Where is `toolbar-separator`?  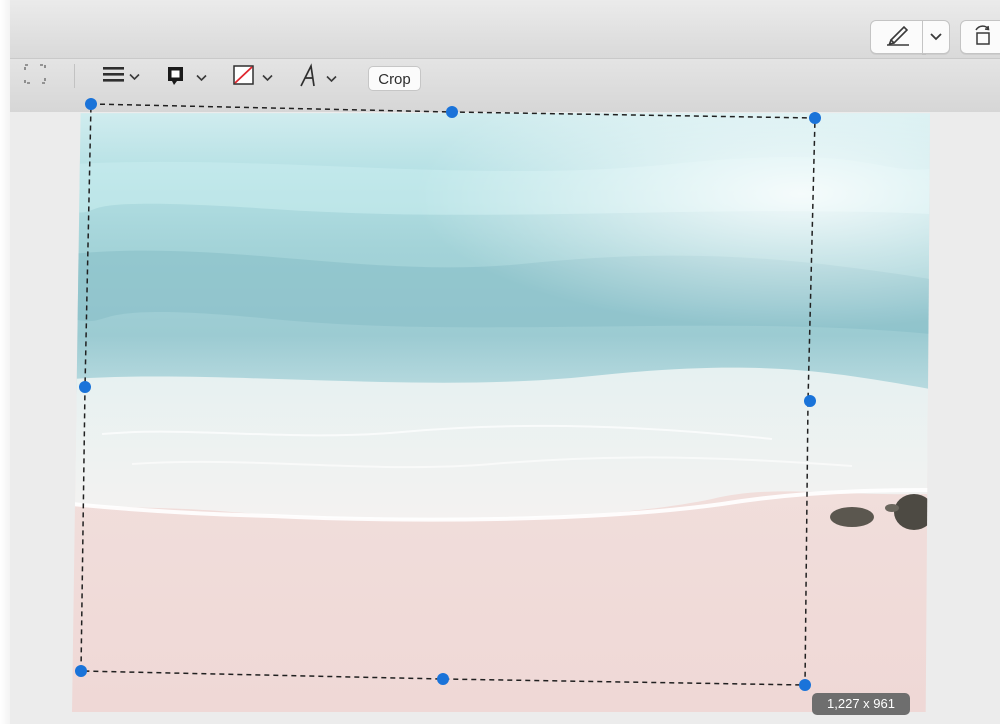 toolbar-separator is located at coordinates (74, 76).